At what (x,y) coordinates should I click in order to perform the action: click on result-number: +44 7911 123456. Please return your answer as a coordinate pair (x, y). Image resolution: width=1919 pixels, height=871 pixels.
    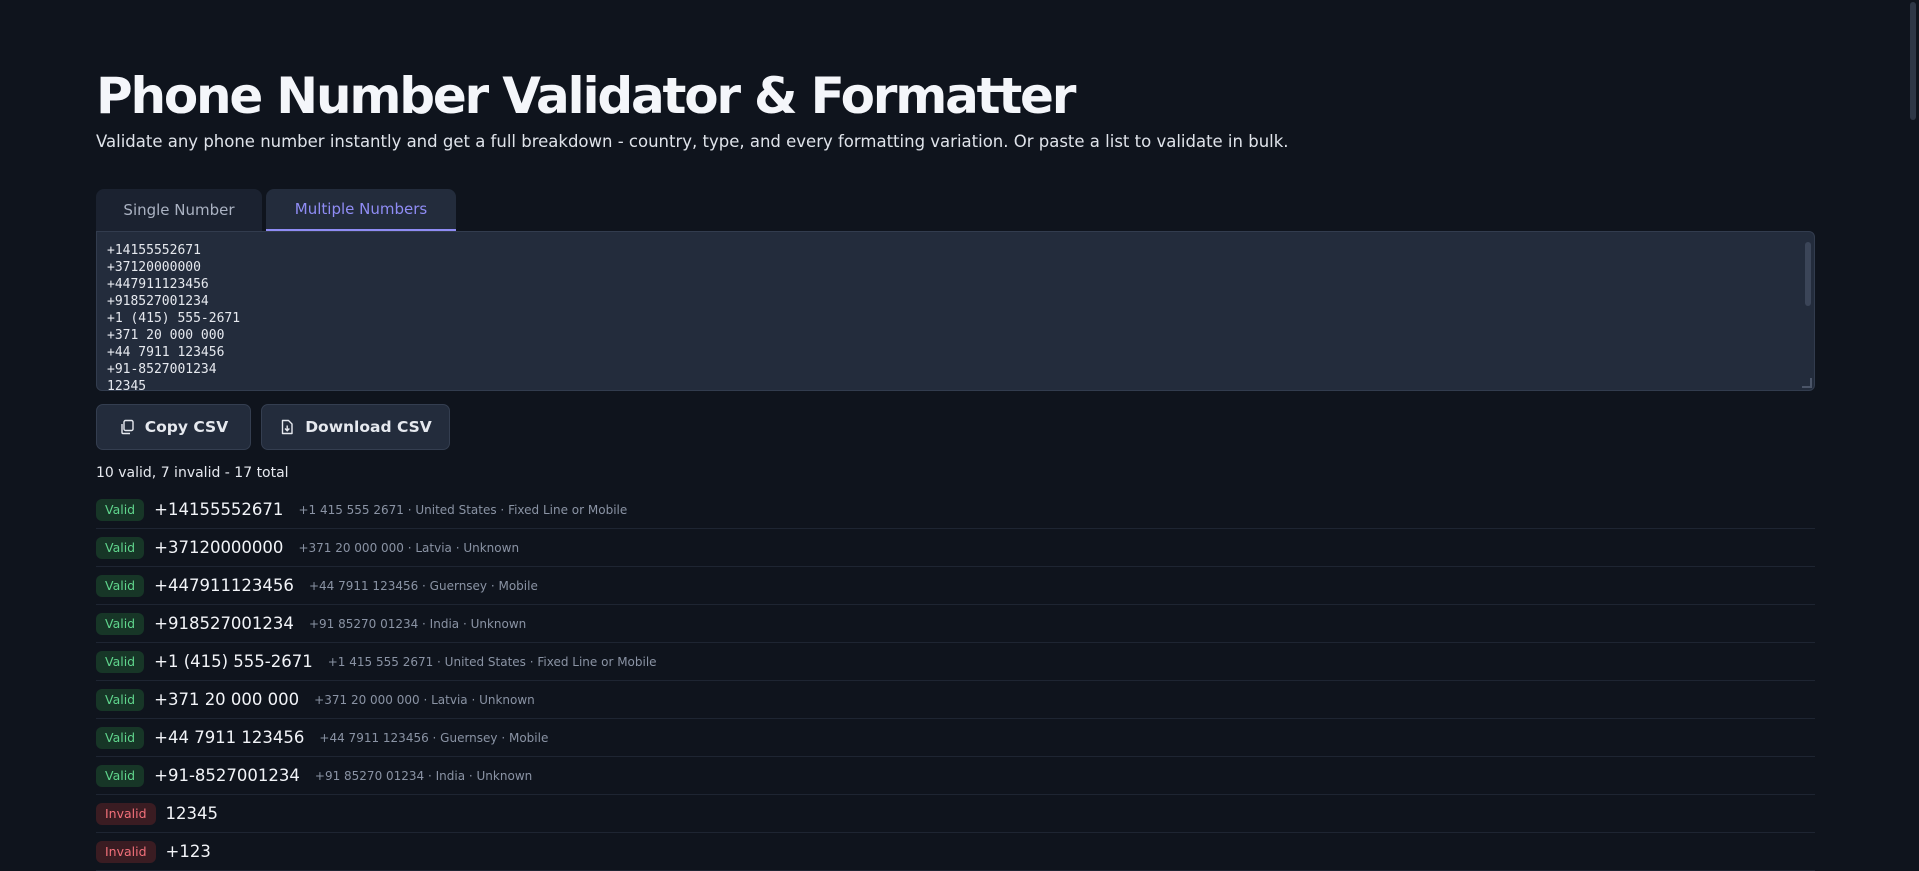
    Looking at the image, I should click on (229, 737).